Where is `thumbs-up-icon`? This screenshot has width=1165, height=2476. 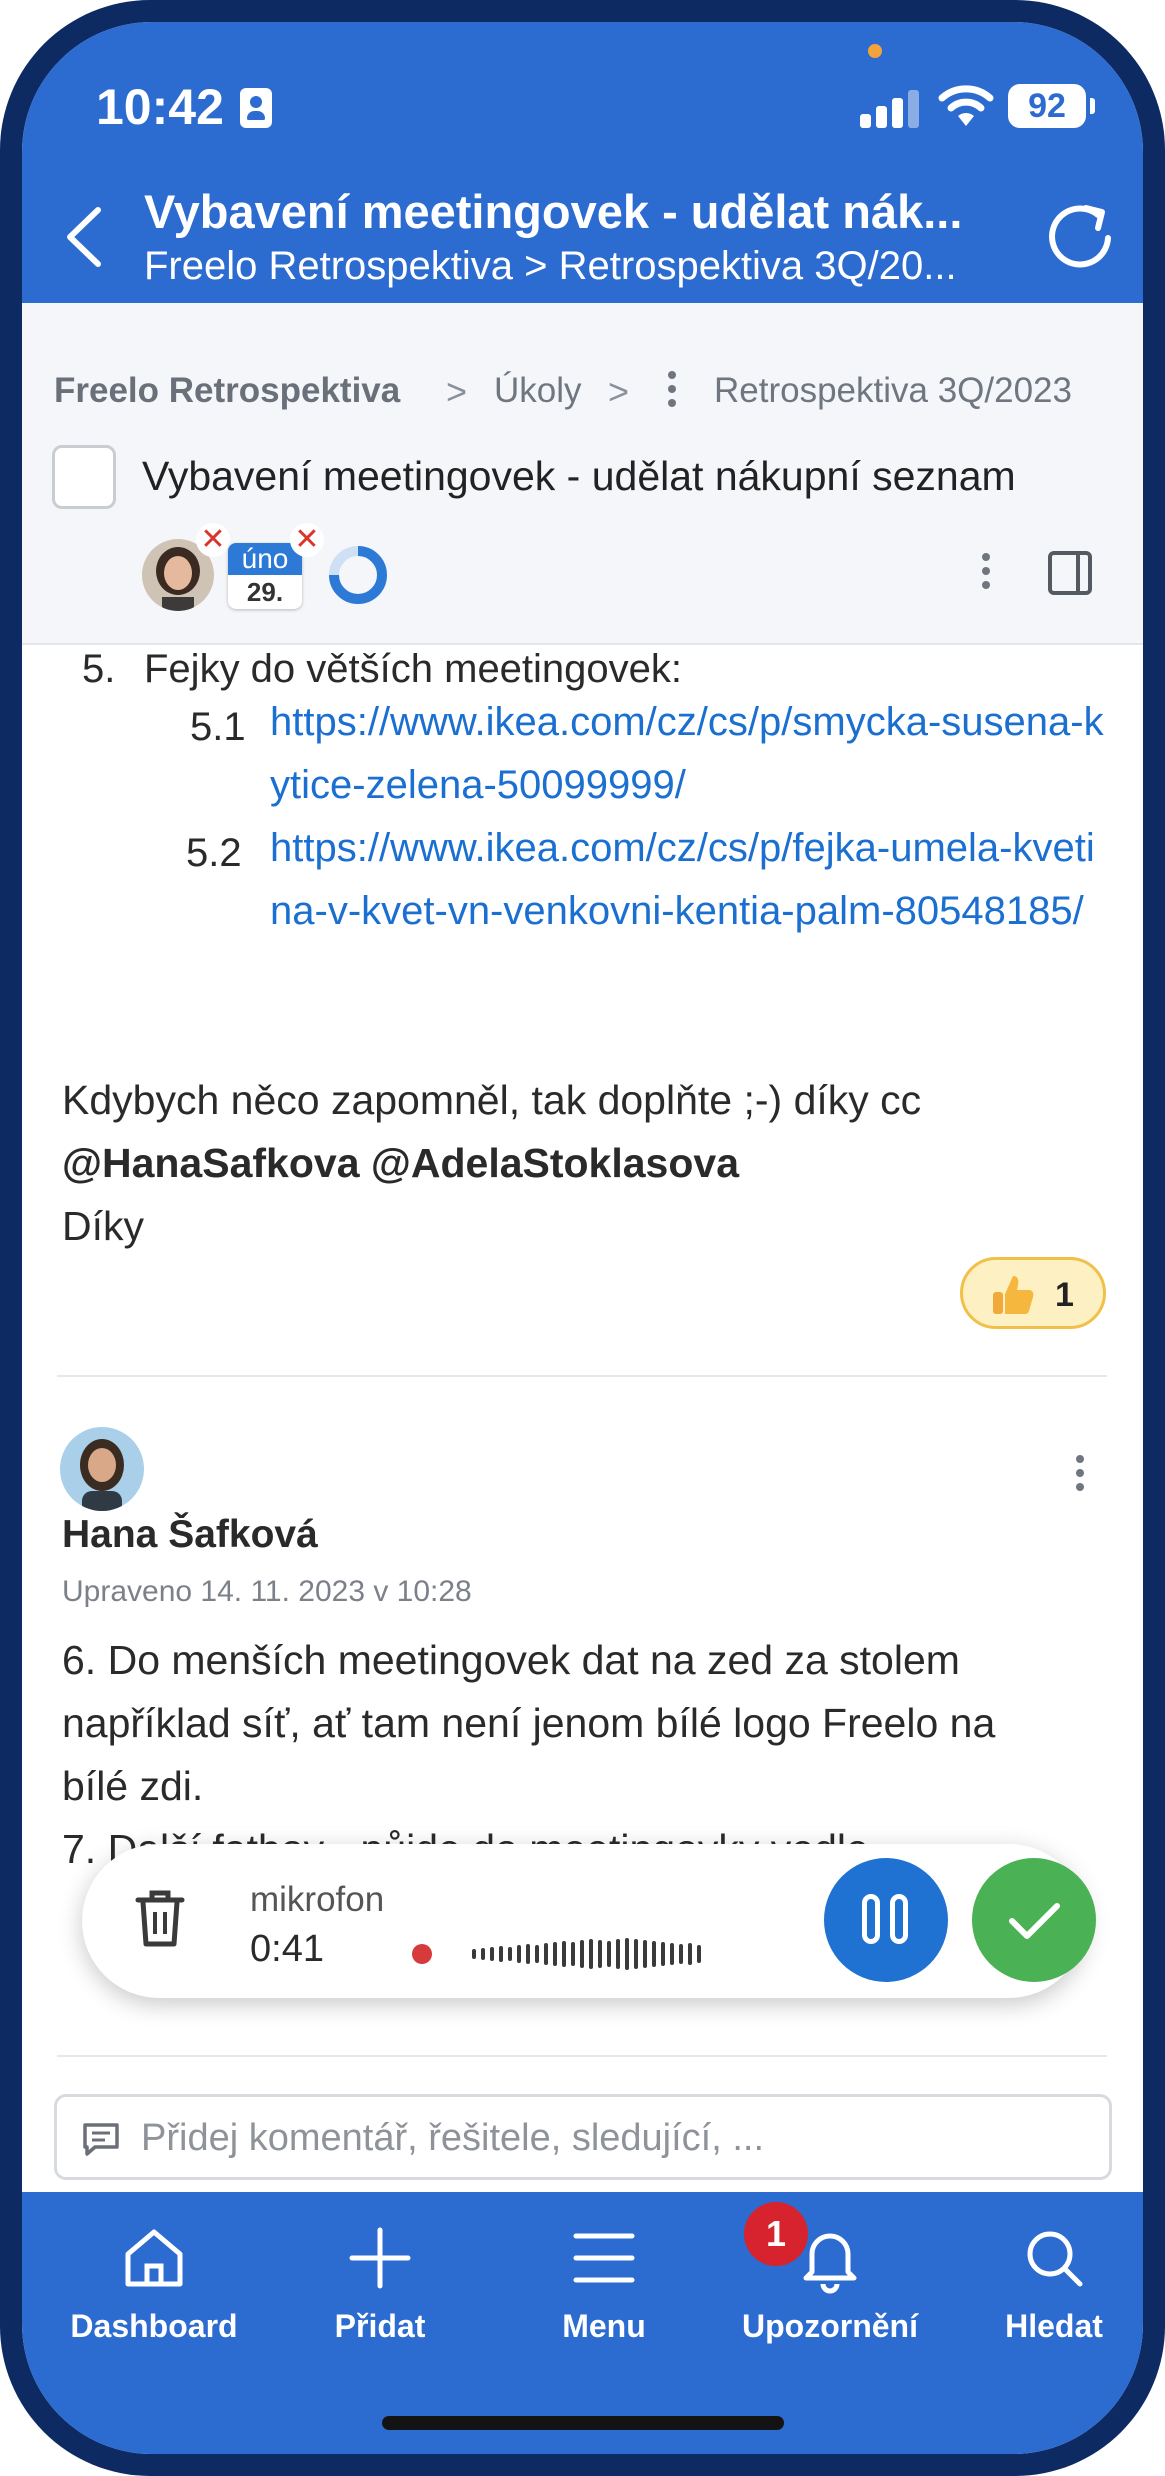 thumbs-up-icon is located at coordinates (1013, 1295).